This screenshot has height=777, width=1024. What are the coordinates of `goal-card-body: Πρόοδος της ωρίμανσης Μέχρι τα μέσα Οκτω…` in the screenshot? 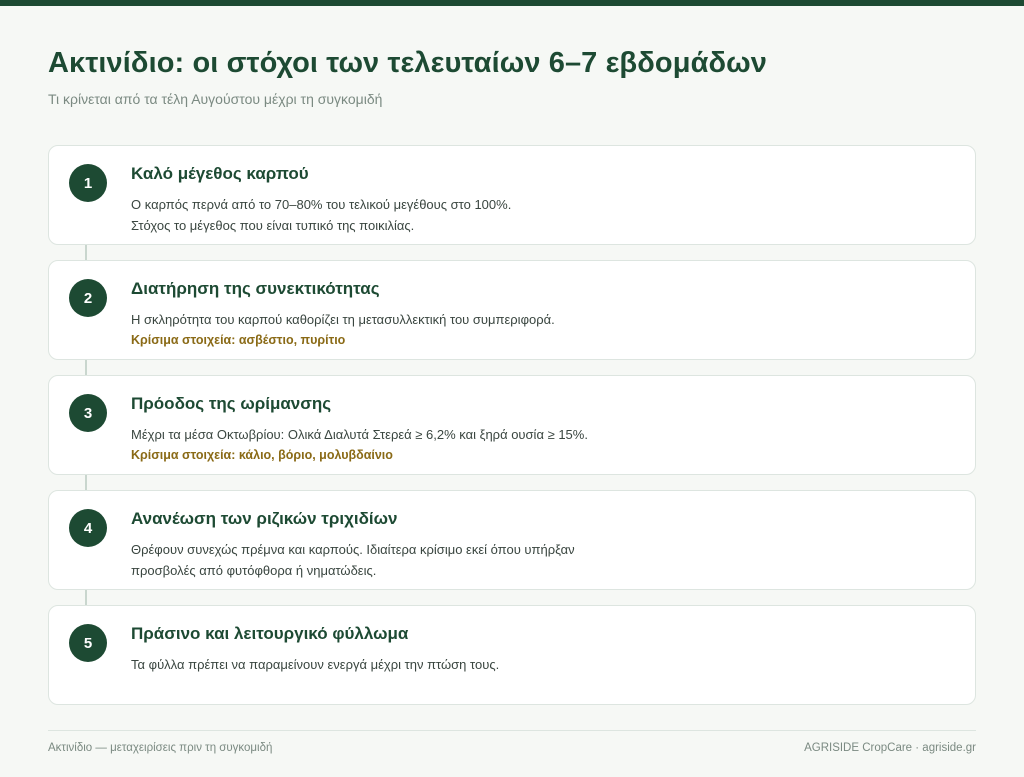 It's located at (541, 428).